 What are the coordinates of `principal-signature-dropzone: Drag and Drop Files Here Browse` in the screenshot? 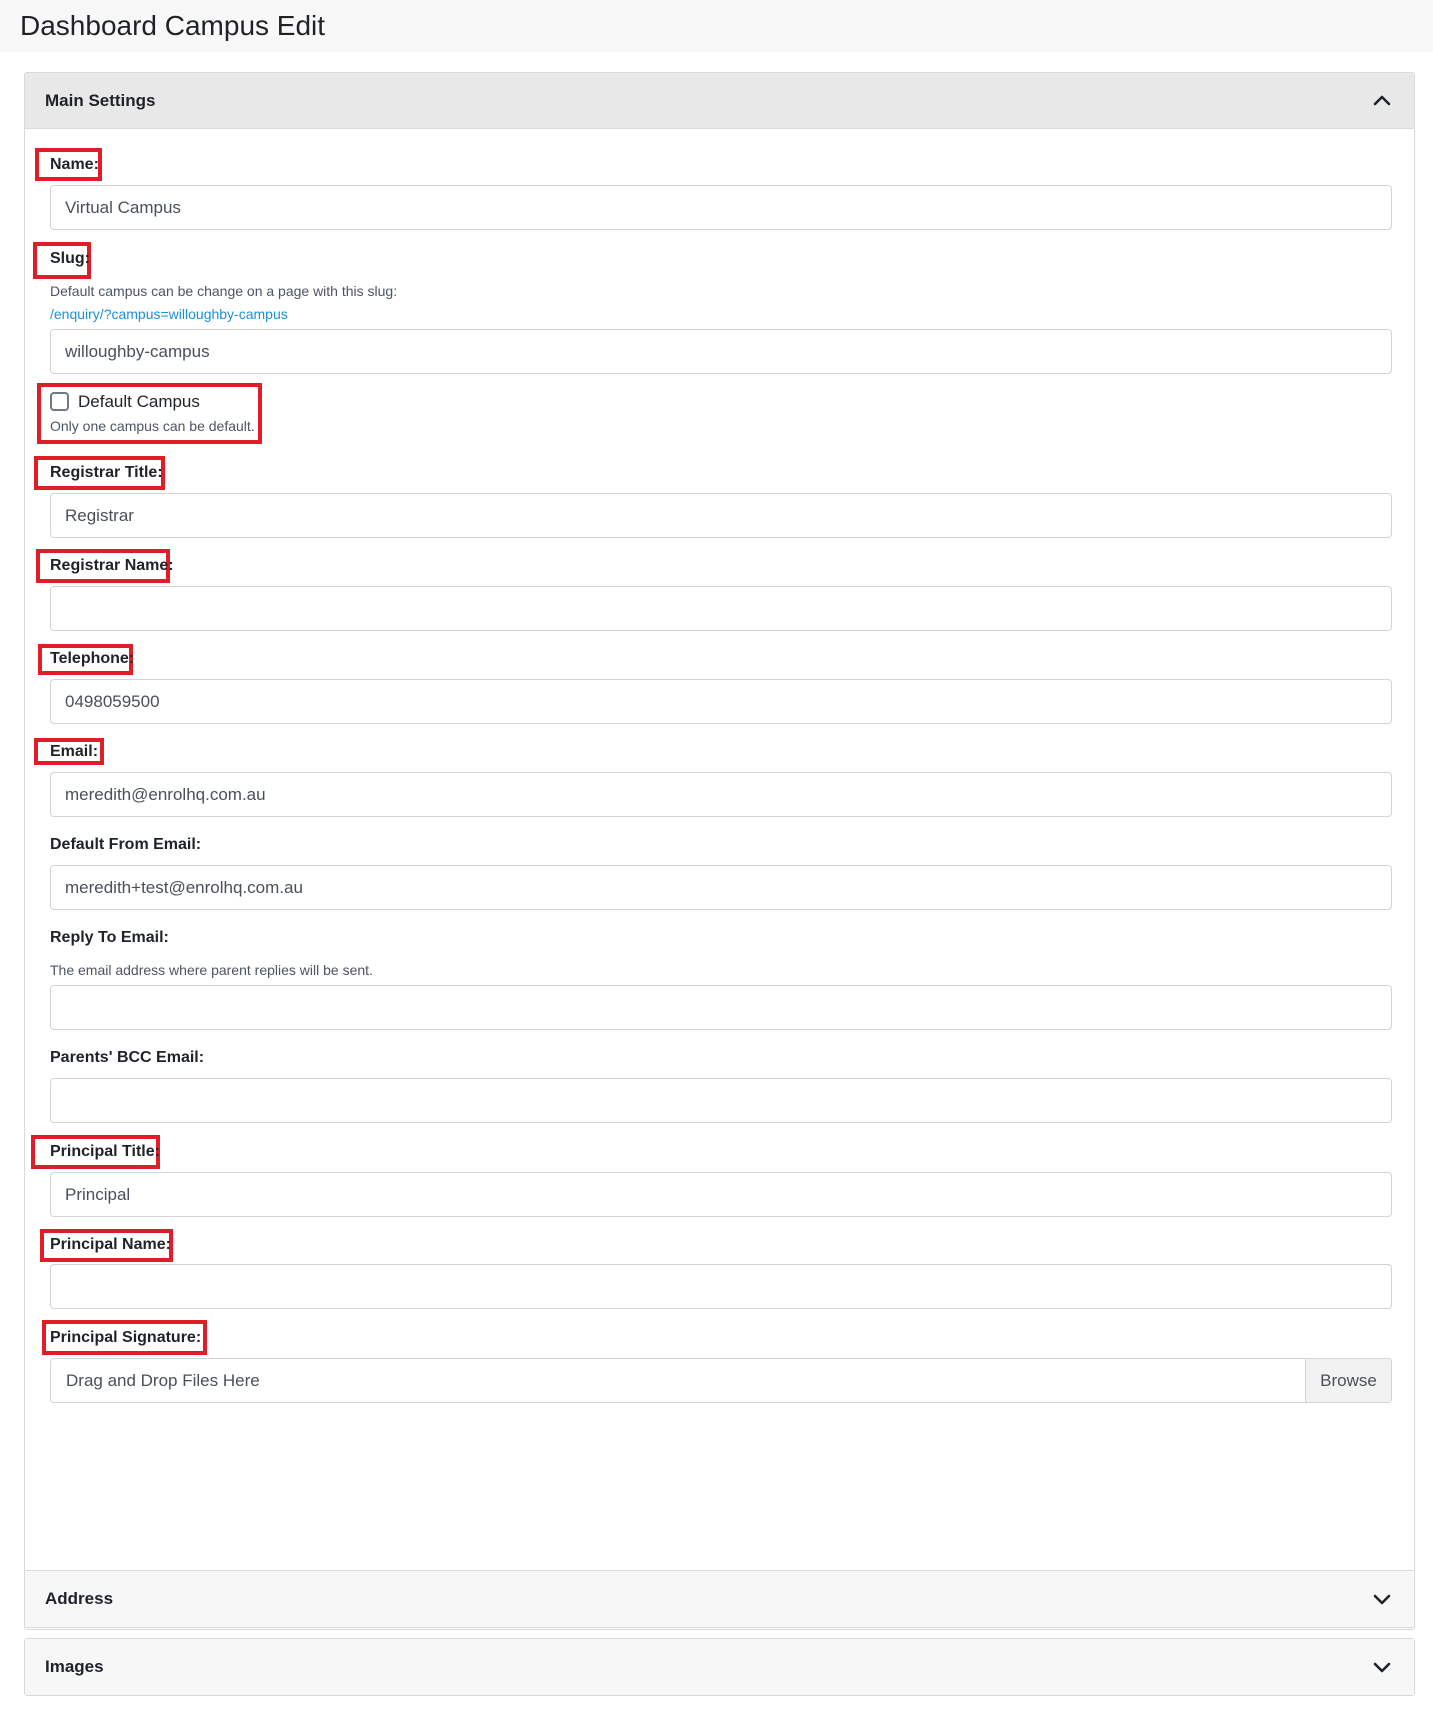 It's located at (721, 1380).